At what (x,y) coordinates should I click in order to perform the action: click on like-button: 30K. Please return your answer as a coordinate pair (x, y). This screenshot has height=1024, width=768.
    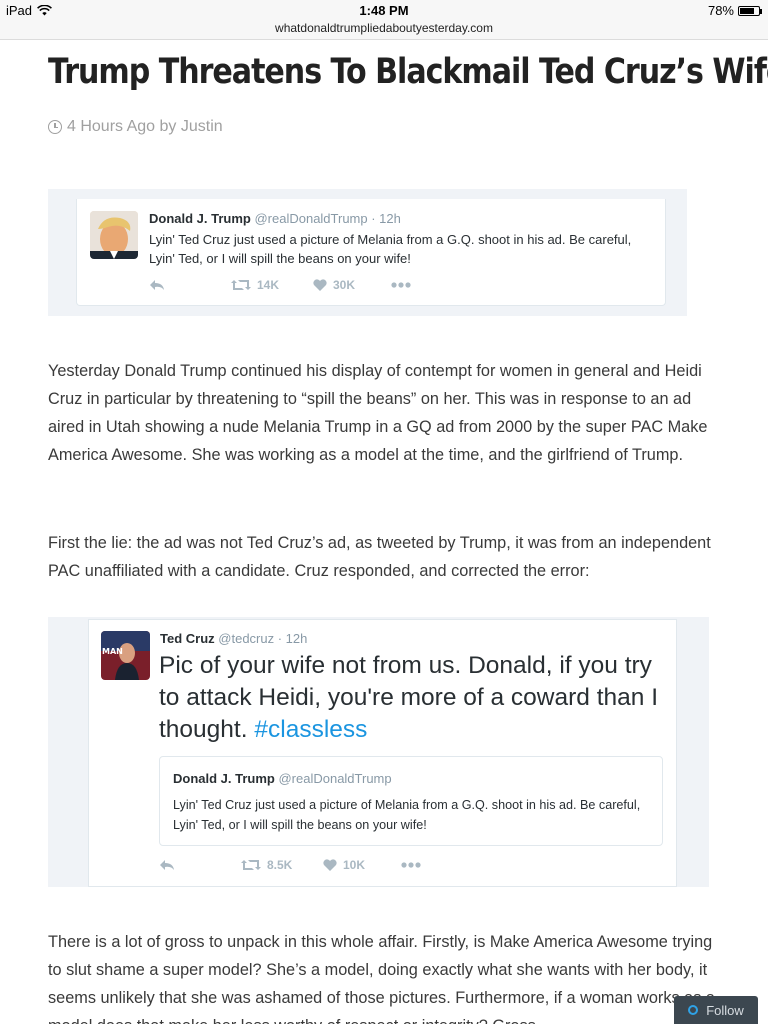
    Looking at the image, I should click on (352, 285).